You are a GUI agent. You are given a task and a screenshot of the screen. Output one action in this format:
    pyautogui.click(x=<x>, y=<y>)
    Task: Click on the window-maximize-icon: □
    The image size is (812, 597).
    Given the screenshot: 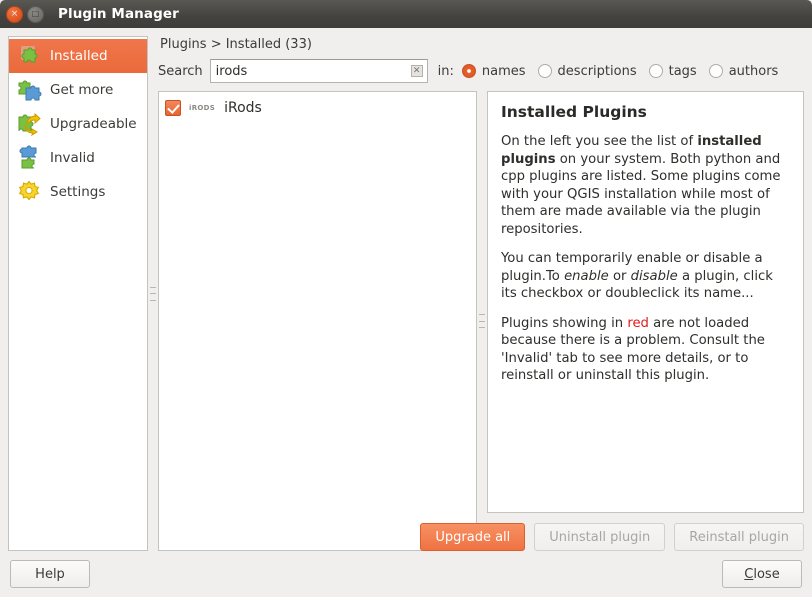 What is the action you would take?
    pyautogui.click(x=35, y=14)
    